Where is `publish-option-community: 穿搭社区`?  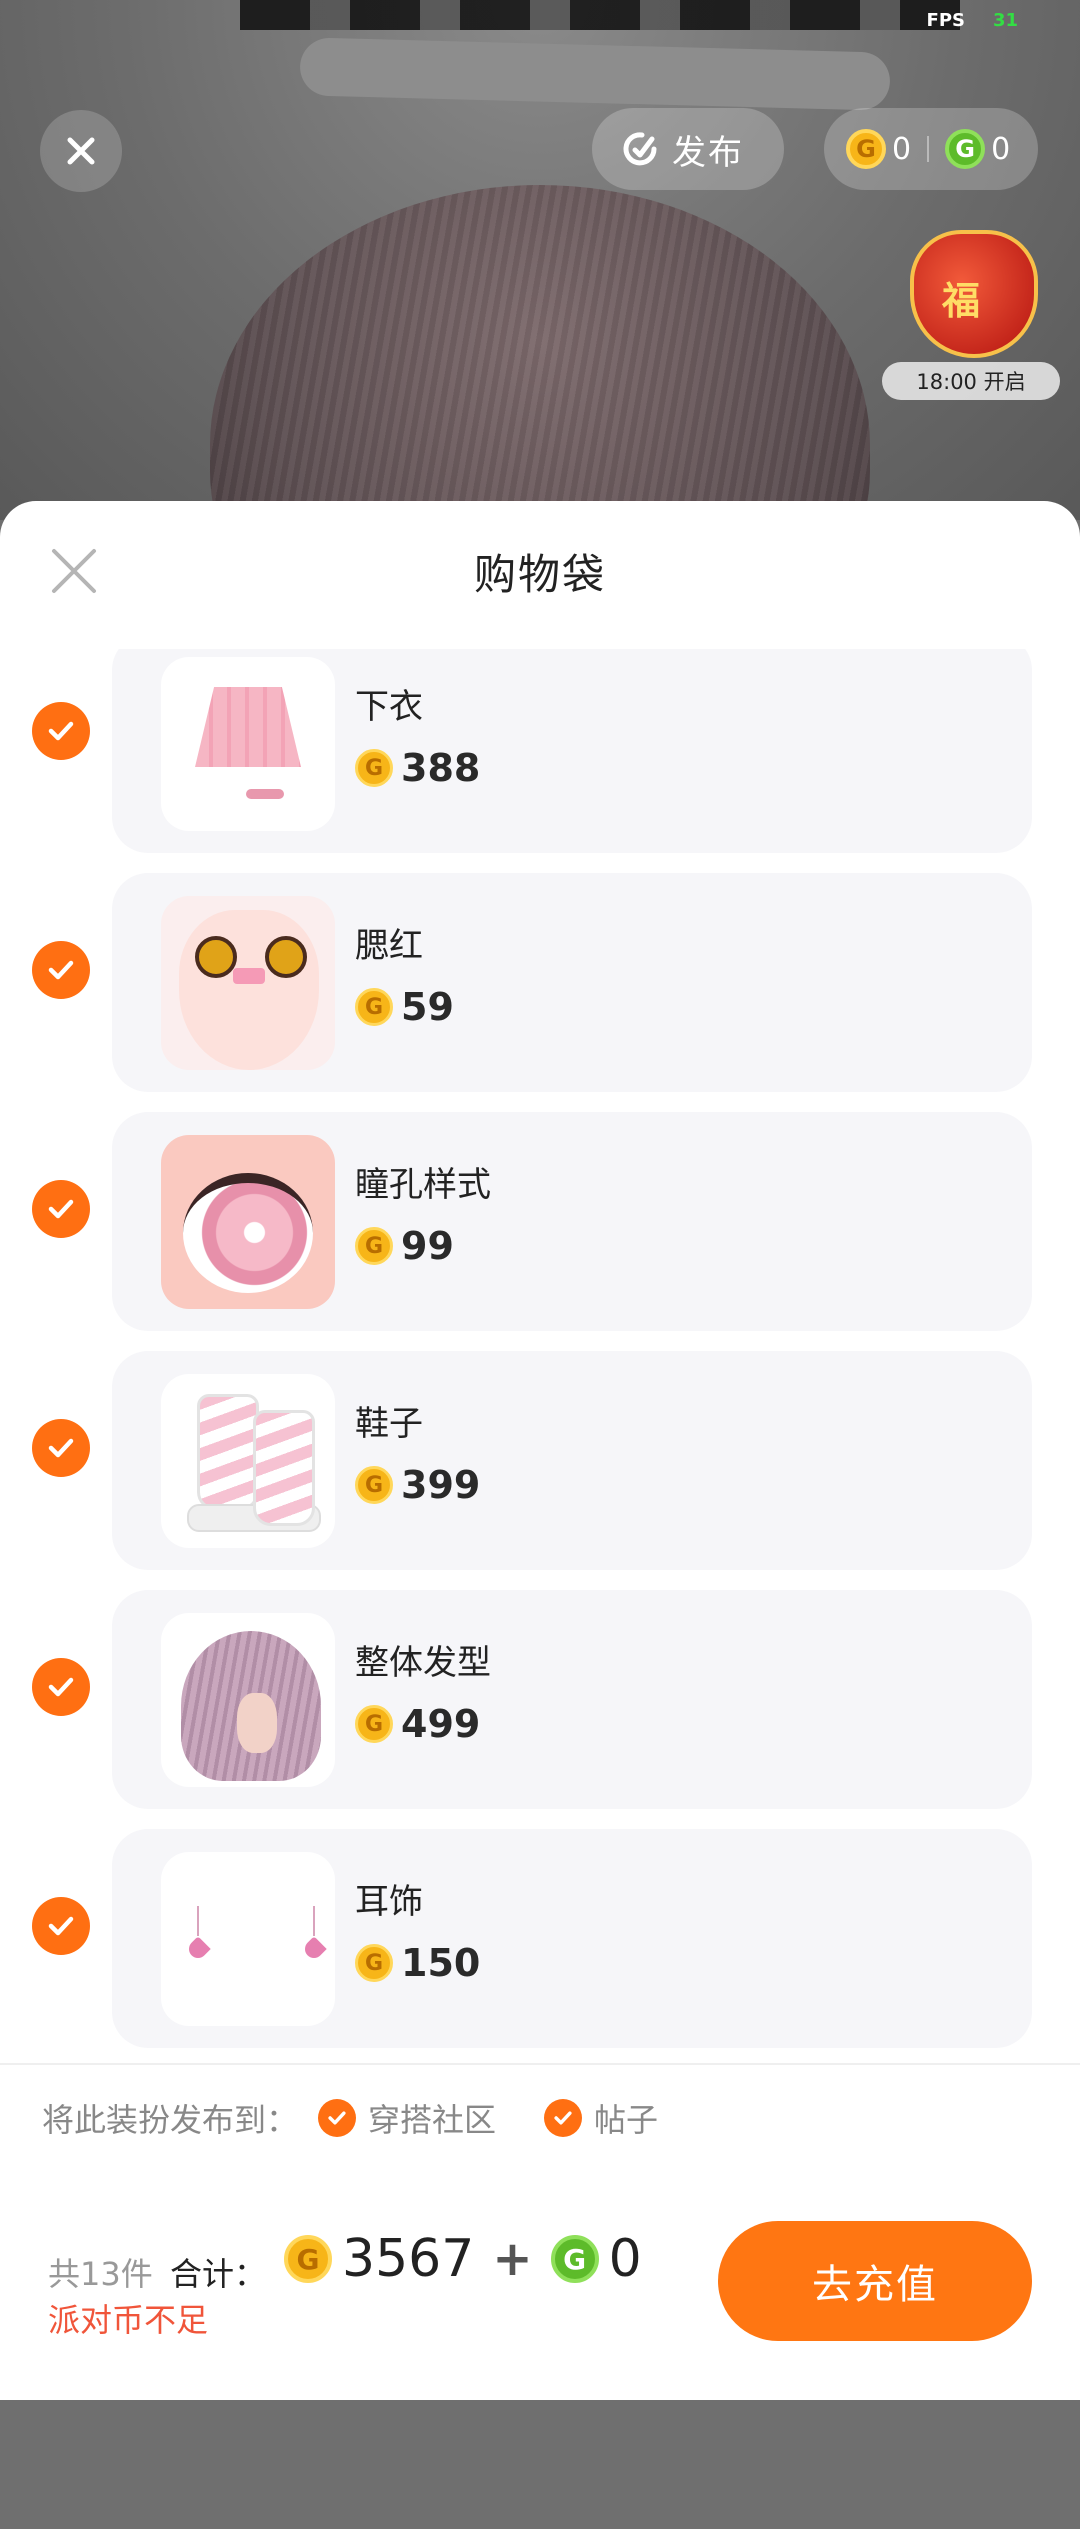 publish-option-community: 穿搭社区 is located at coordinates (407, 2118).